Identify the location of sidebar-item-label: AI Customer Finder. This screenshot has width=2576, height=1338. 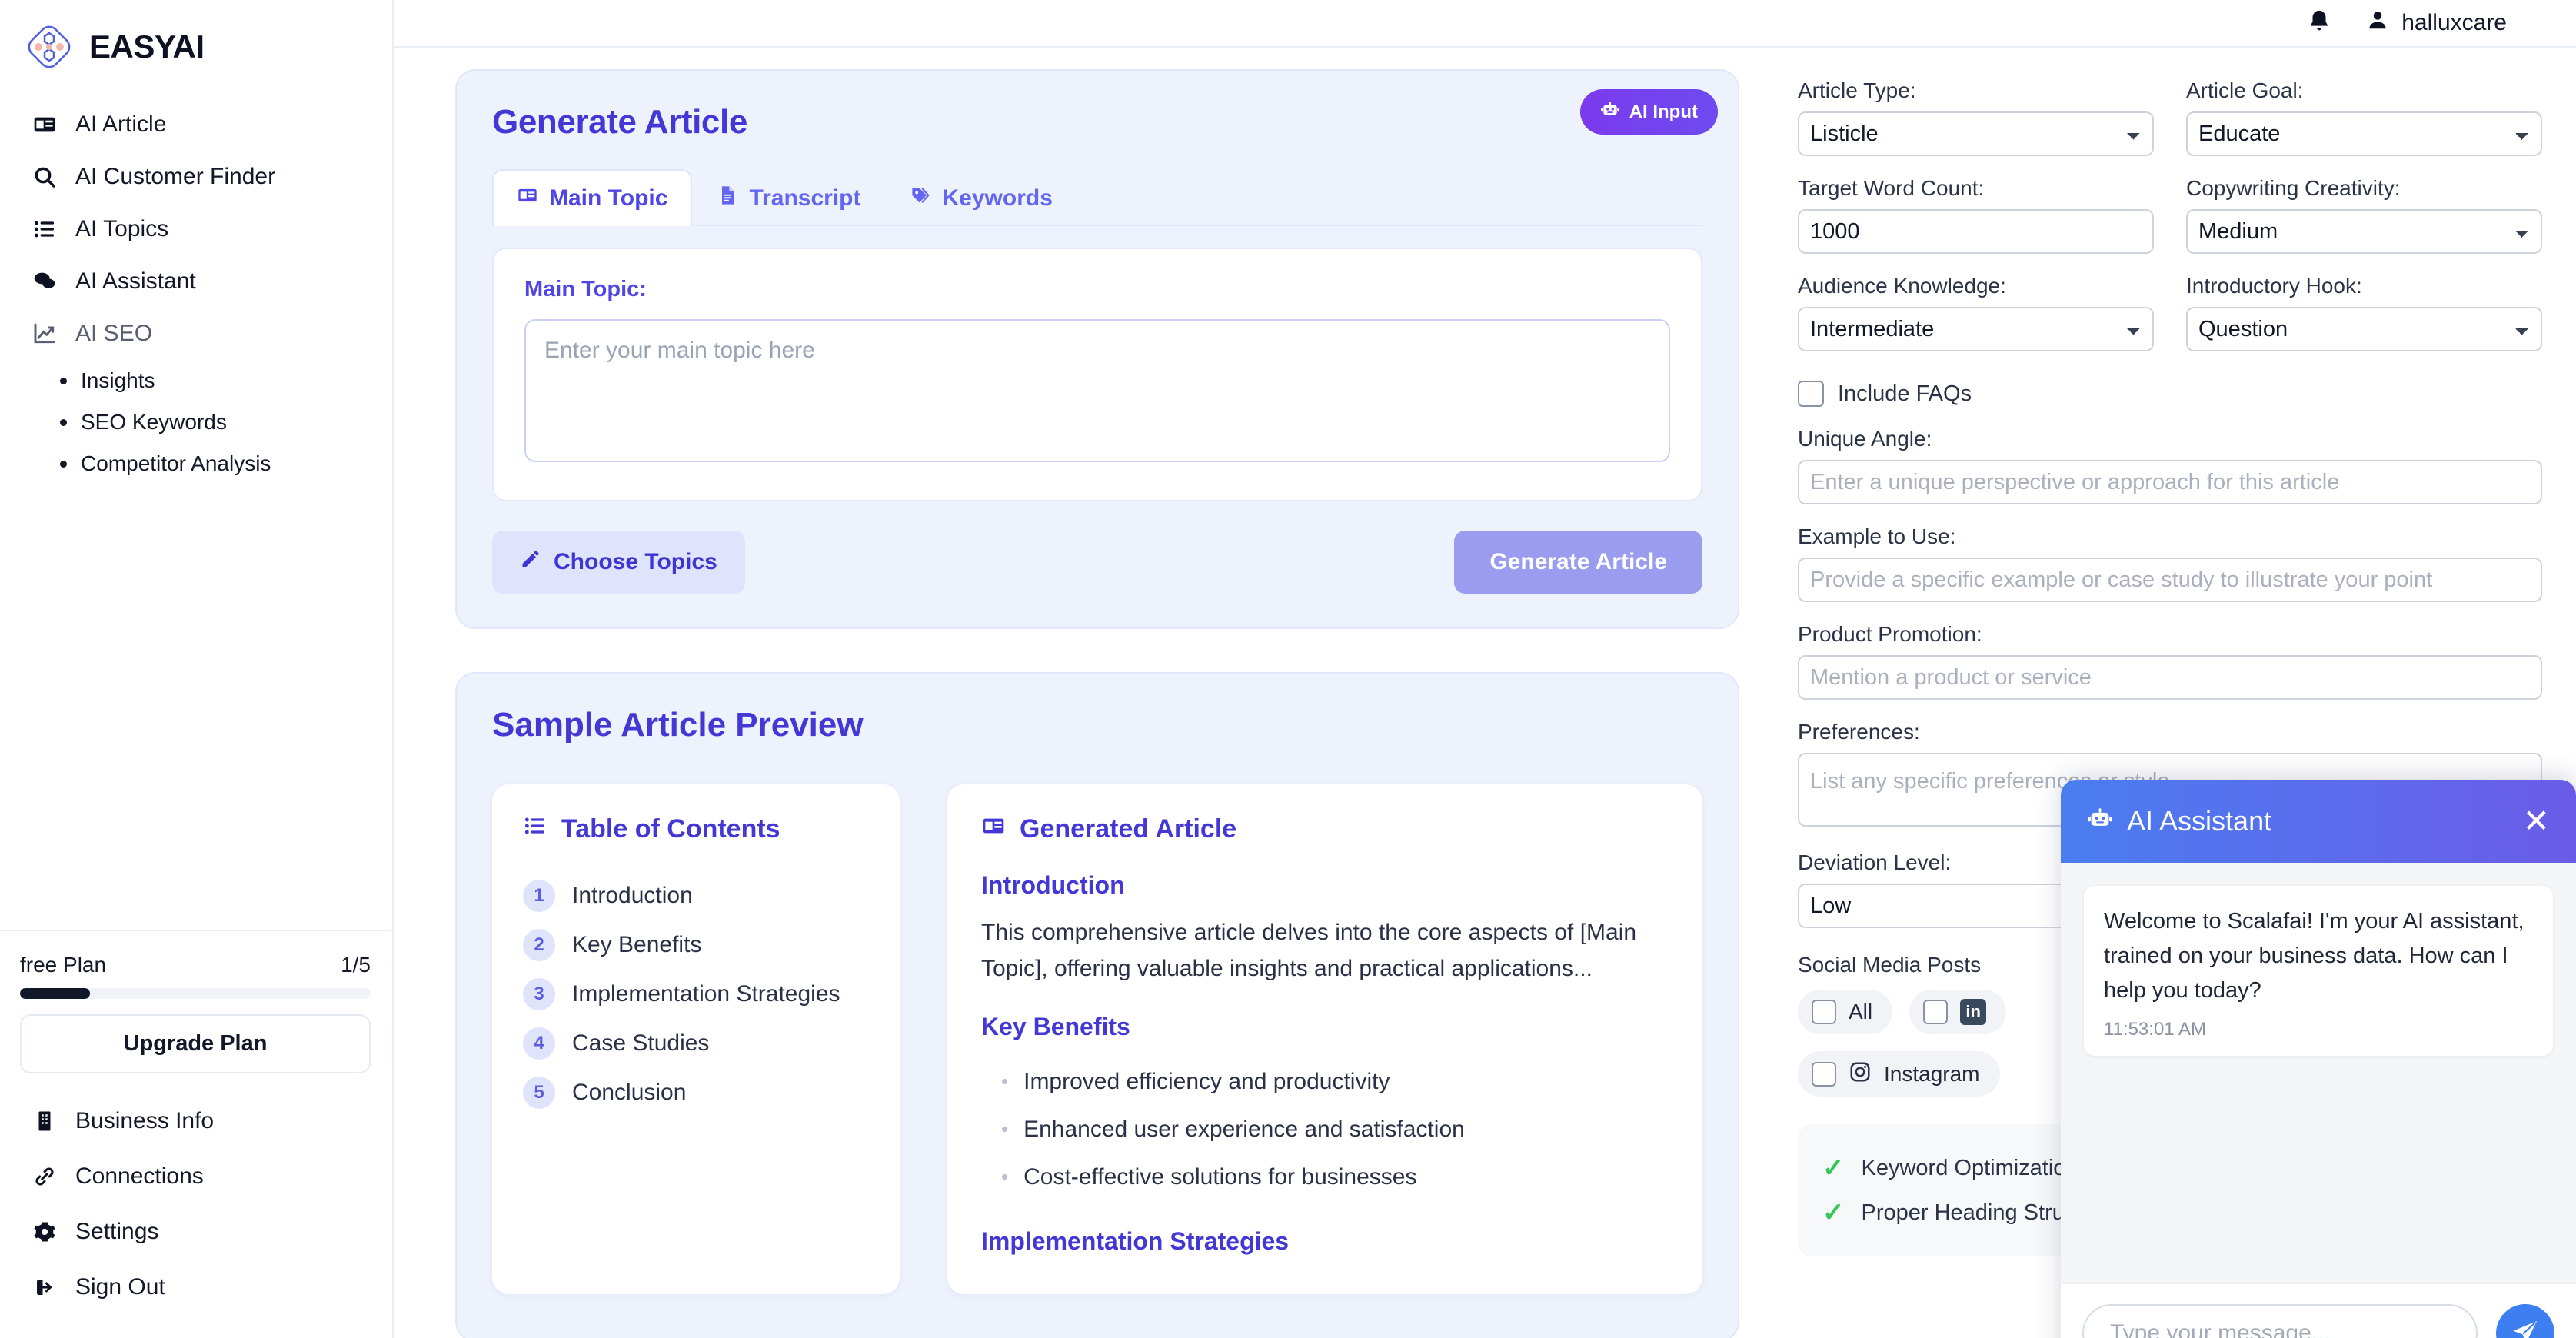
(175, 176).